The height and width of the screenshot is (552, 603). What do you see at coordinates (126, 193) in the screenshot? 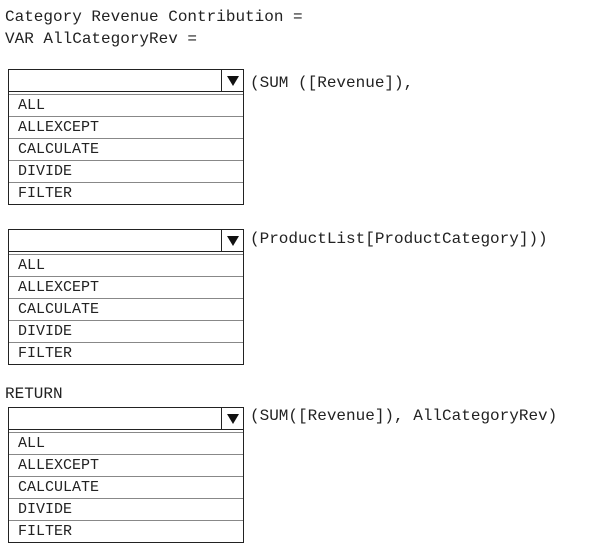
I see `dropdown-1-option-filter: FILTER` at bounding box center [126, 193].